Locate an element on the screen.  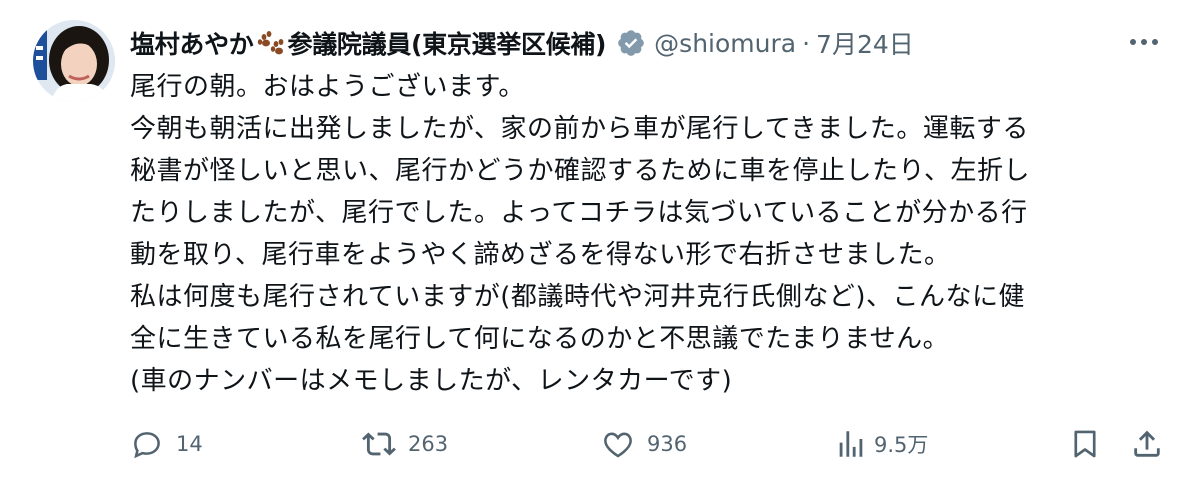
post-line: 尾行の朝。おはようございます。 is located at coordinates (327, 87).